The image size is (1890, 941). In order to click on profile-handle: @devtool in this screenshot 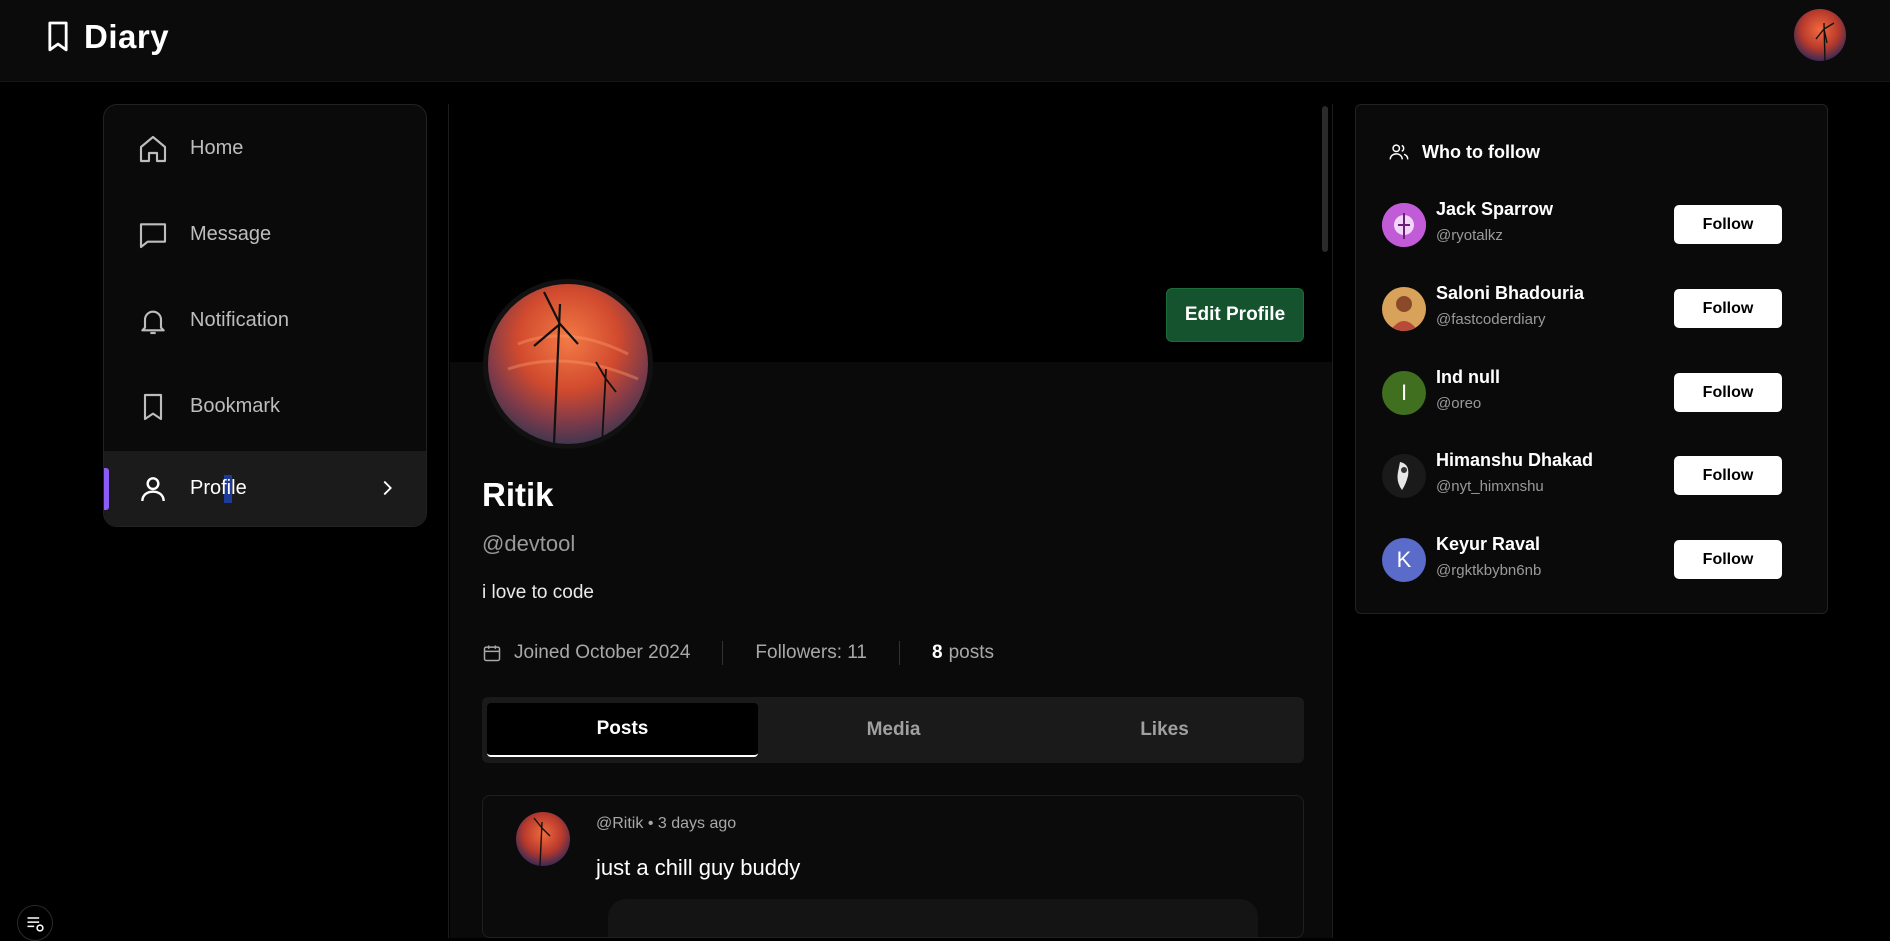, I will do `click(529, 543)`.